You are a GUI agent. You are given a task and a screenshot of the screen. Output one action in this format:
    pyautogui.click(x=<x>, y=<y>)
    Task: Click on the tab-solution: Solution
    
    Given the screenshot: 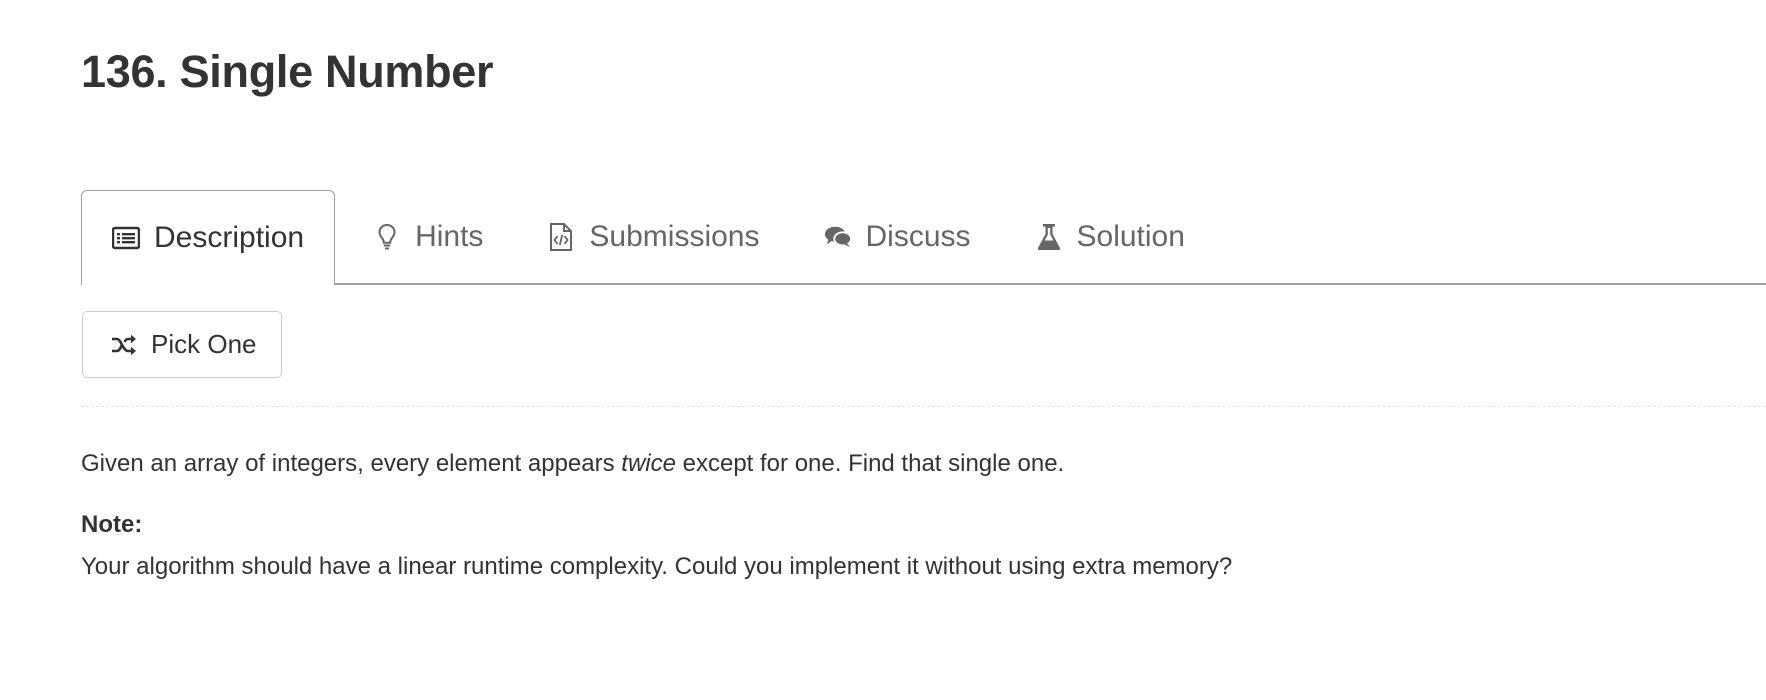 What is the action you would take?
    pyautogui.click(x=1110, y=236)
    